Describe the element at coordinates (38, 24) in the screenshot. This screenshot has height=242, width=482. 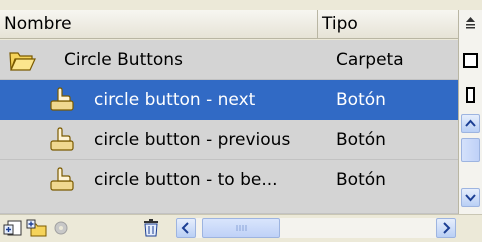
I see `column-header-name-label: Nombre` at that location.